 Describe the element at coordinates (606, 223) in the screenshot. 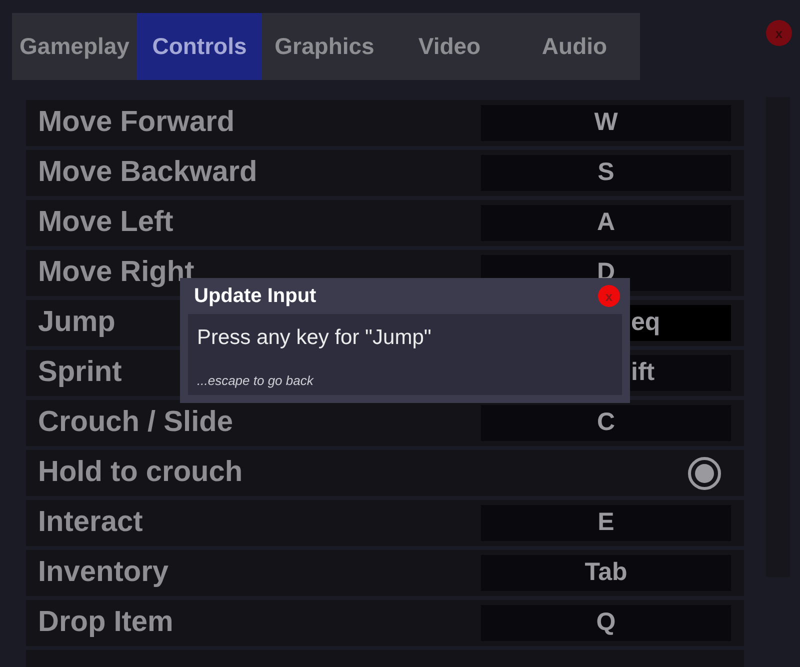

I see `key-binding-field: A` at that location.